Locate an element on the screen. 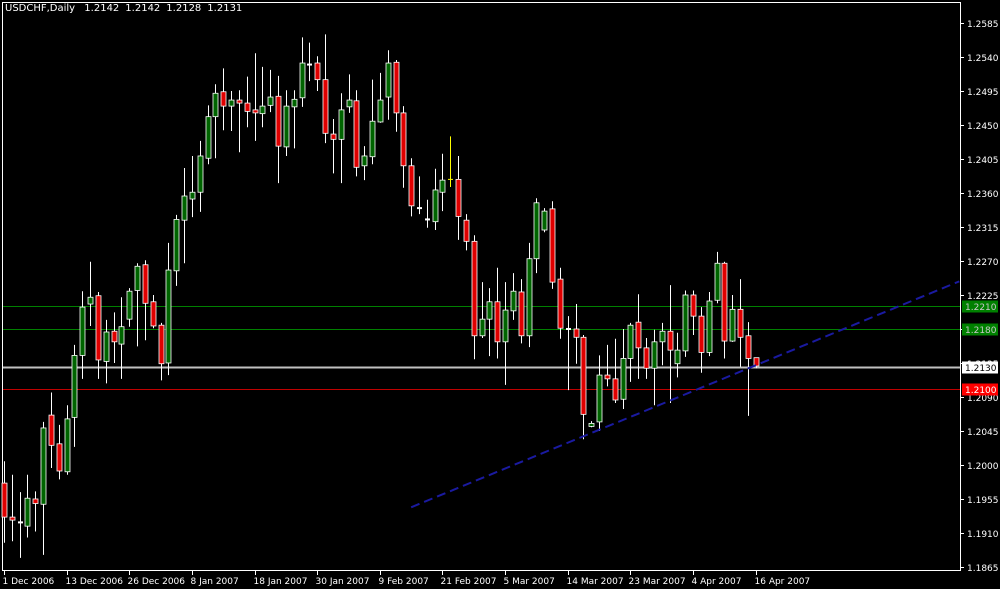 The height and width of the screenshot is (589, 1000). x-tick-label: 1 Dec 2006 is located at coordinates (29, 582).